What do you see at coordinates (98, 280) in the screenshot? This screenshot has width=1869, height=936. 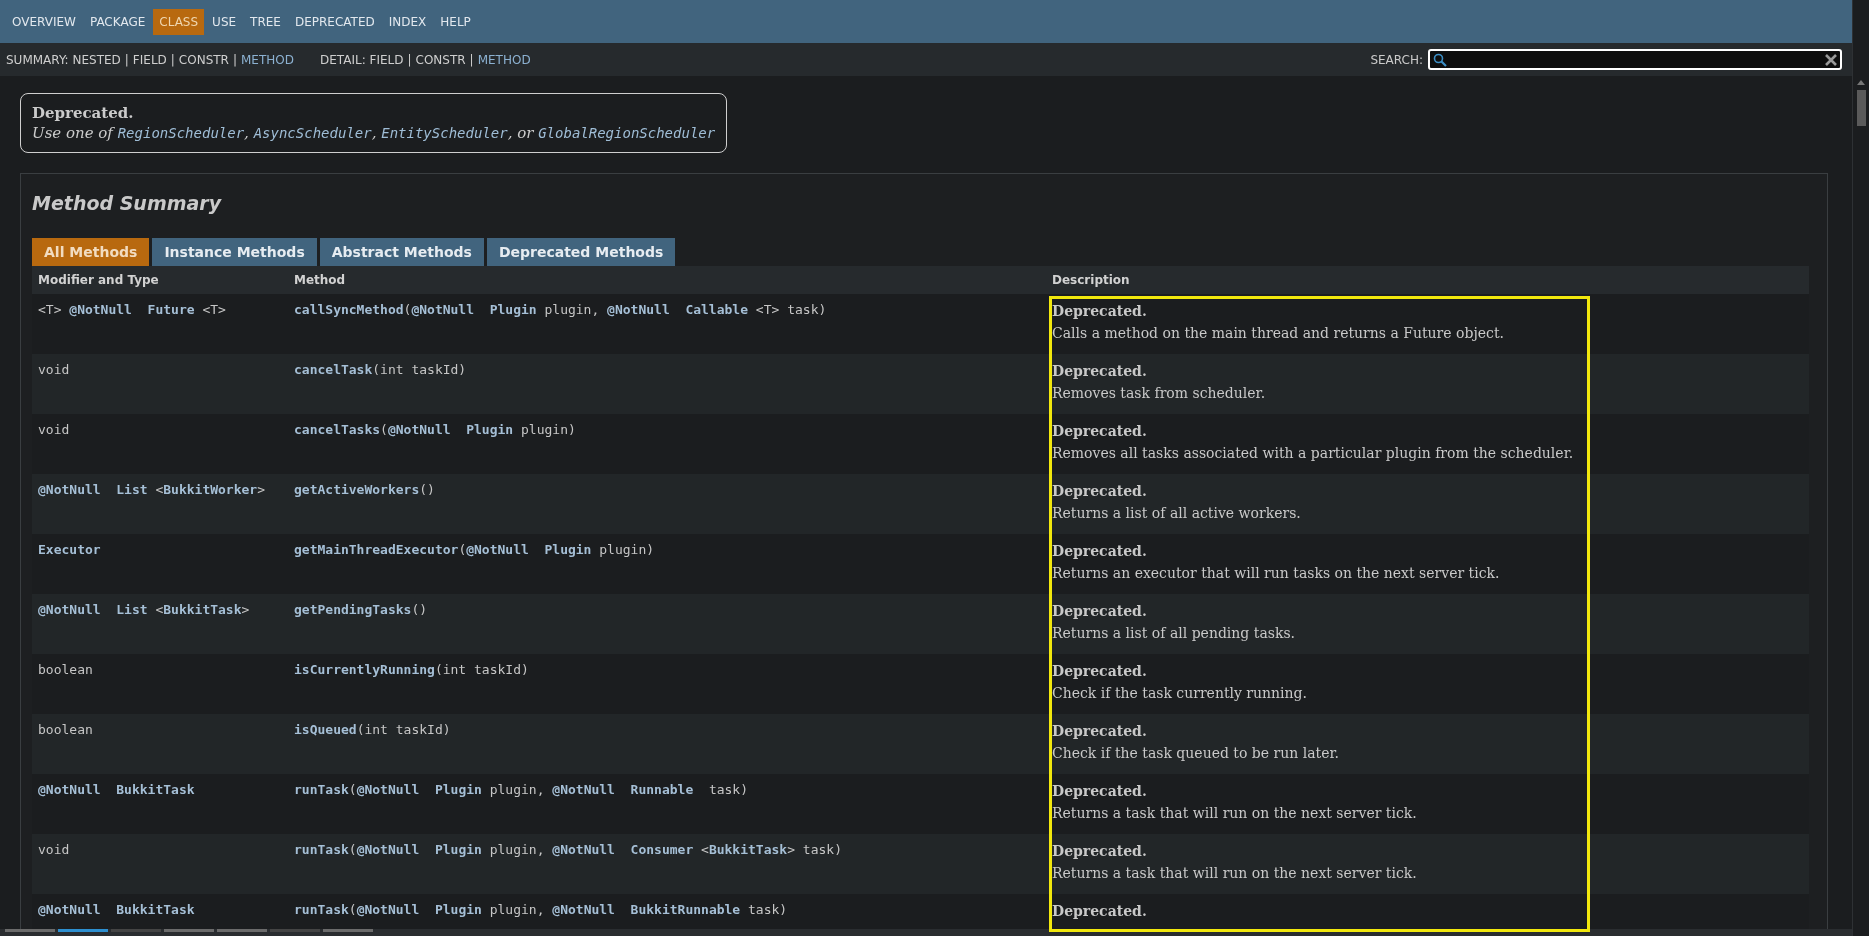 I see `column-header: Modifier and Type` at bounding box center [98, 280].